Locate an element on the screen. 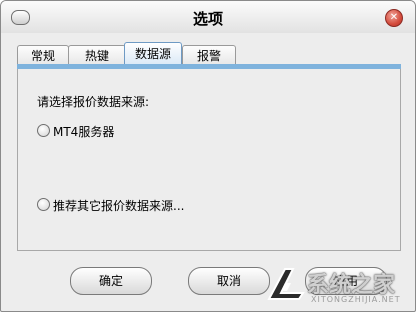 The width and height of the screenshot is (416, 312). title-bar: 选项 ✕ is located at coordinates (208, 17).